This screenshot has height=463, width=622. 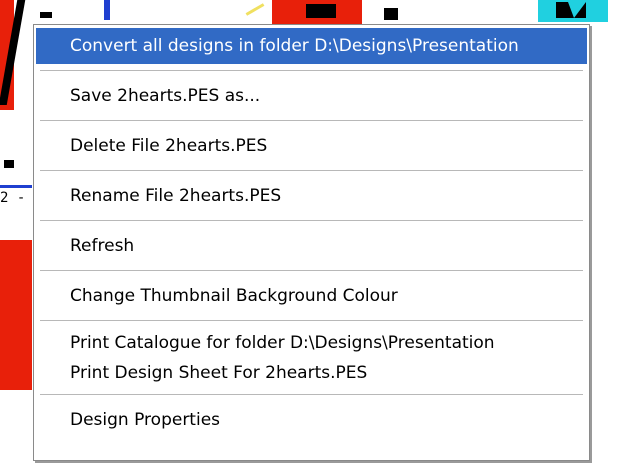 What do you see at coordinates (311, 420) in the screenshot?
I see `menu-item-design-properties: Design Properties` at bounding box center [311, 420].